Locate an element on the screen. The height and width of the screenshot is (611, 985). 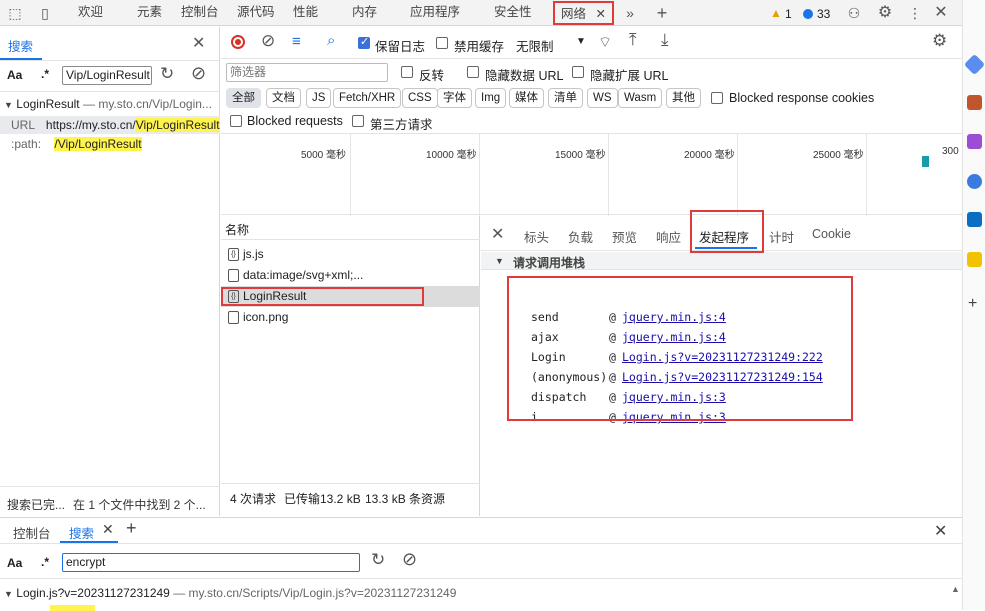
device-toolbar-icon: ▯ is located at coordinates (45, 13).